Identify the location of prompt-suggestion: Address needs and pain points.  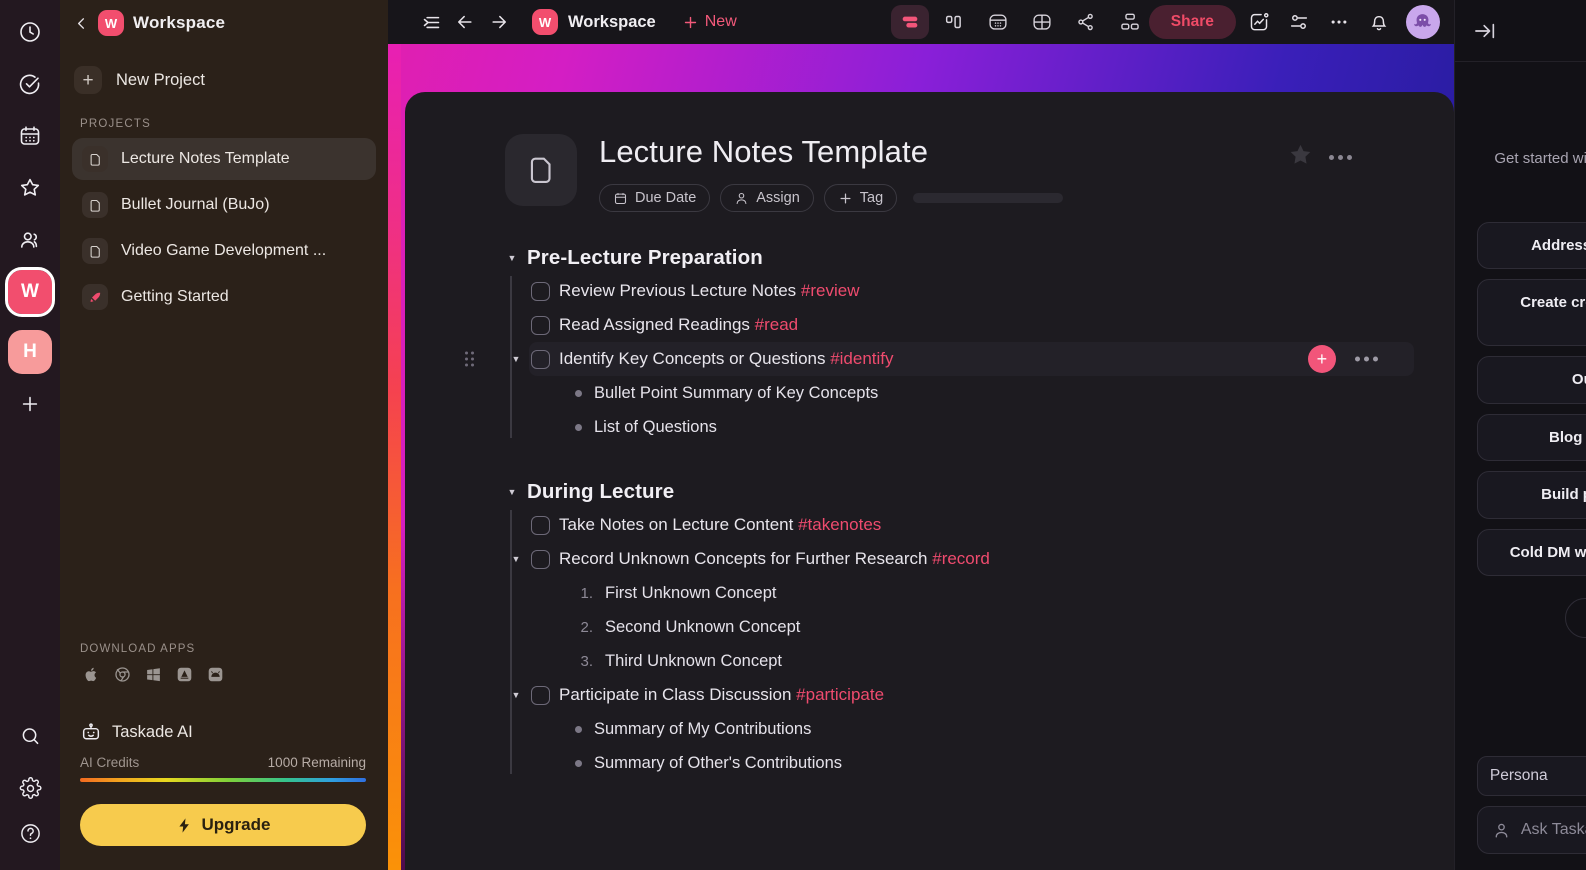
(1531, 245).